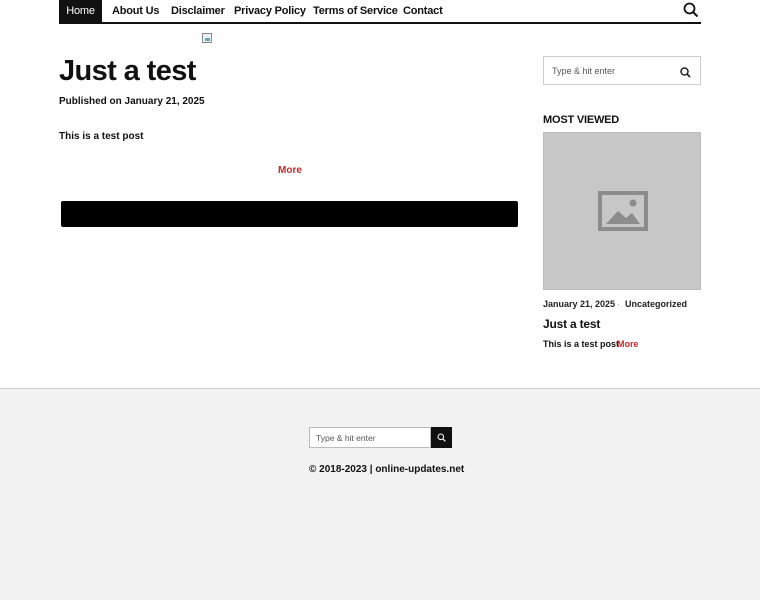 This screenshot has width=760, height=600. I want to click on post-thumbnail, so click(622, 211).